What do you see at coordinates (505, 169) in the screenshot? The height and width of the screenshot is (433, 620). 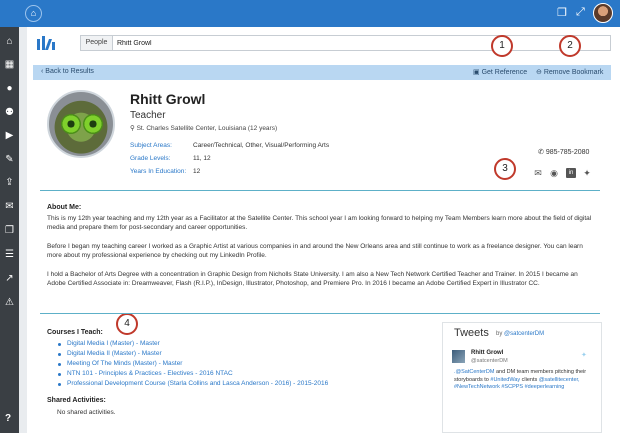 I see `callout-3: 3` at bounding box center [505, 169].